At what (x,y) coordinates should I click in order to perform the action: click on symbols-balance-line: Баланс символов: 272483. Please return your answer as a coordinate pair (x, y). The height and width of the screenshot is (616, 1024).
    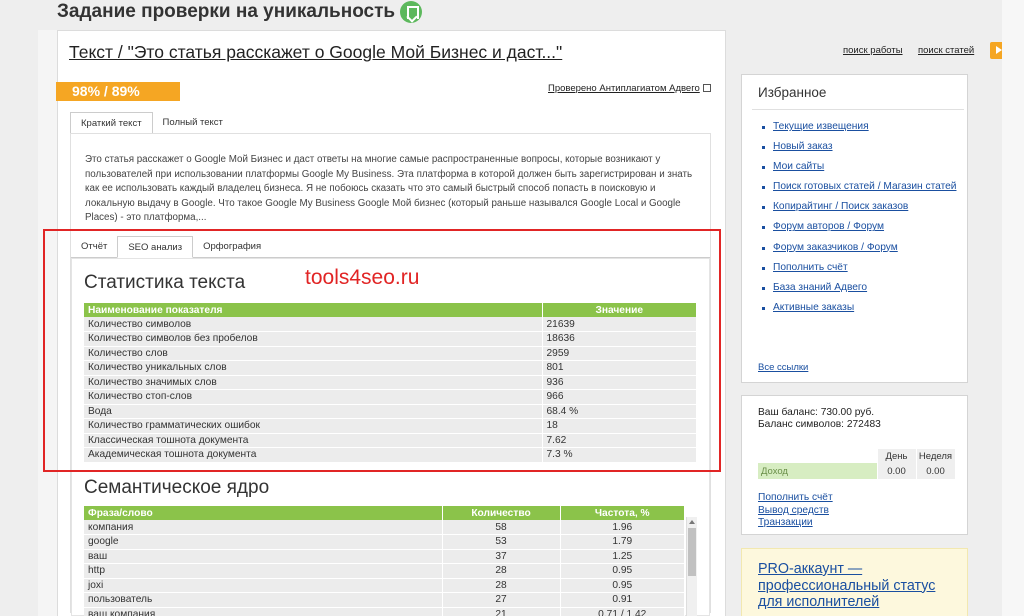
    Looking at the image, I should click on (819, 424).